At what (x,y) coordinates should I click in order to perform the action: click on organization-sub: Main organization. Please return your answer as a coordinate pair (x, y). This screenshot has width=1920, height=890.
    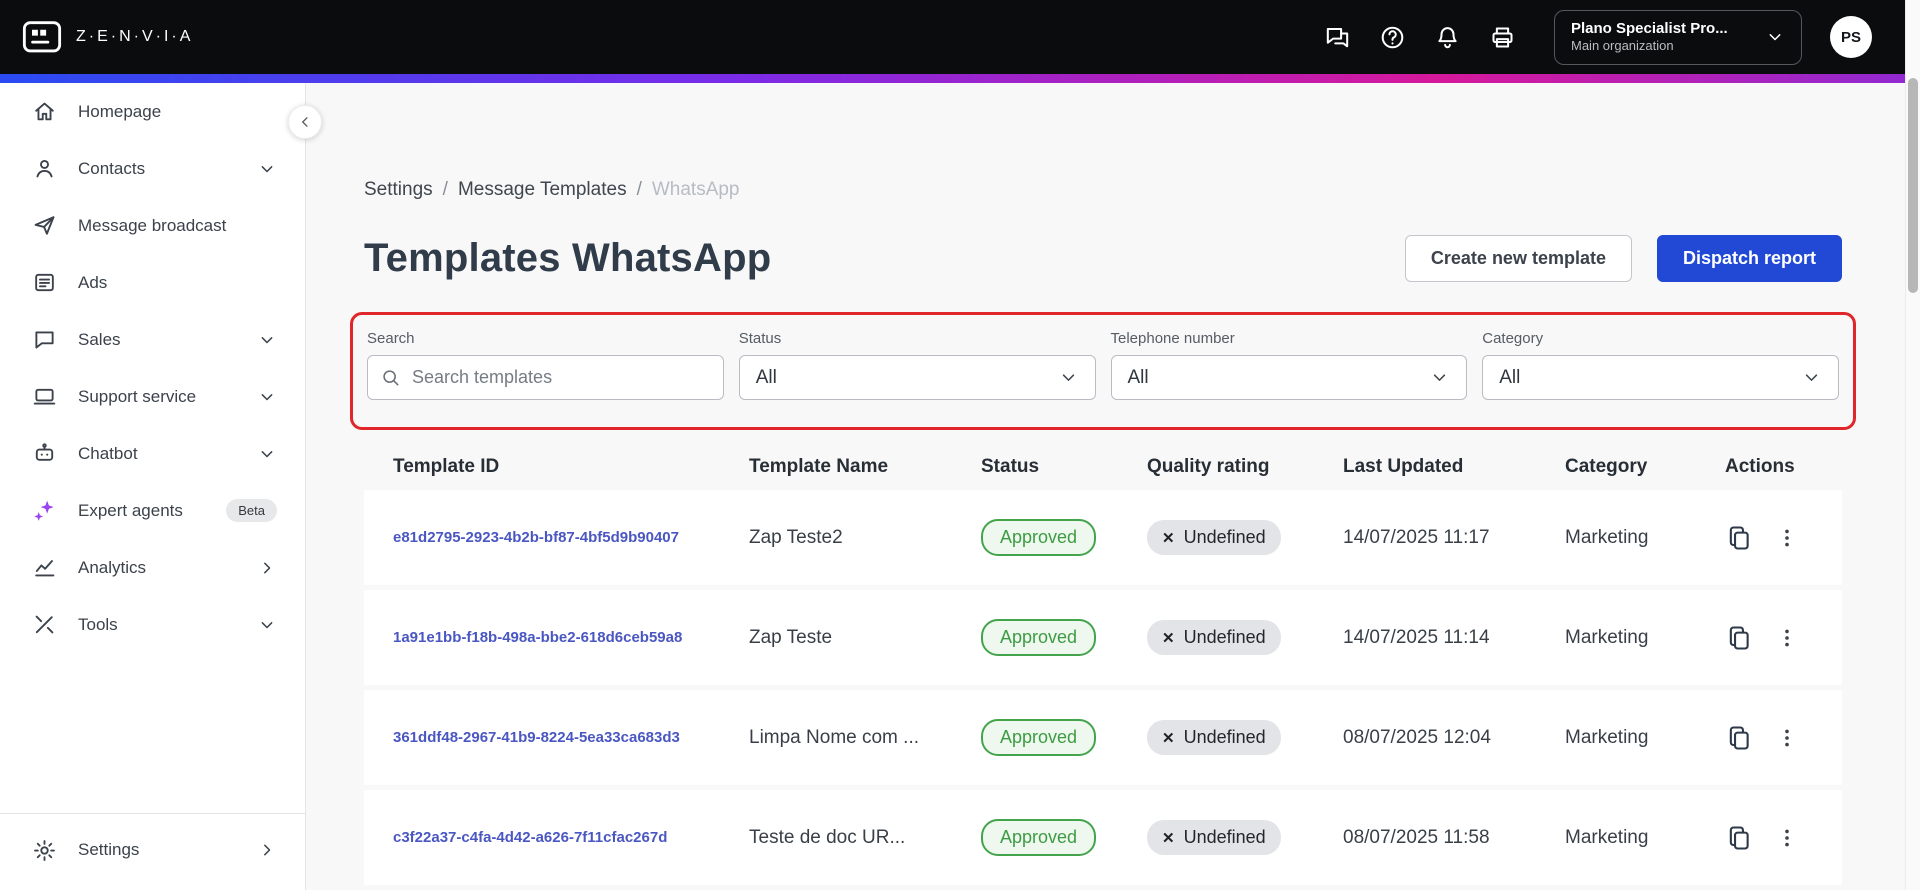
    Looking at the image, I should click on (1622, 46).